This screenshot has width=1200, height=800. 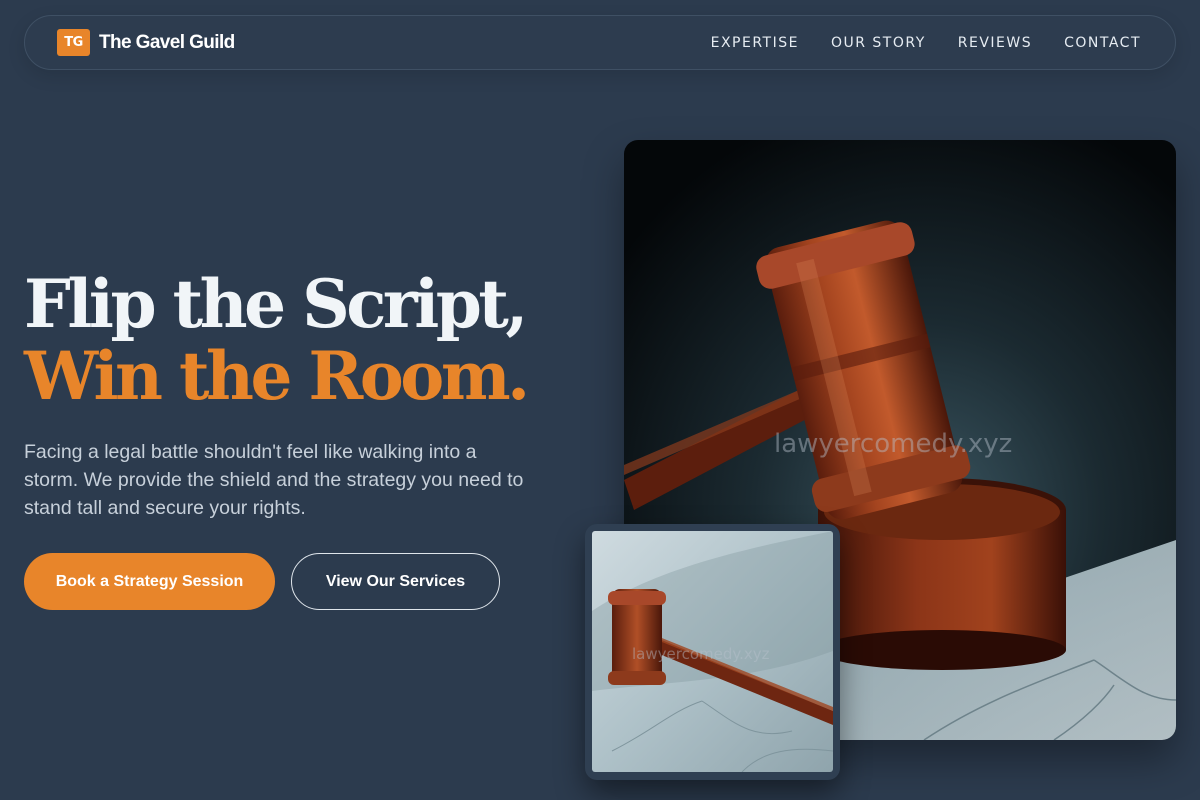 I want to click on nav-links: EXPERTISE OUR STORY REVIEWS CONTACT, so click(x=926, y=43).